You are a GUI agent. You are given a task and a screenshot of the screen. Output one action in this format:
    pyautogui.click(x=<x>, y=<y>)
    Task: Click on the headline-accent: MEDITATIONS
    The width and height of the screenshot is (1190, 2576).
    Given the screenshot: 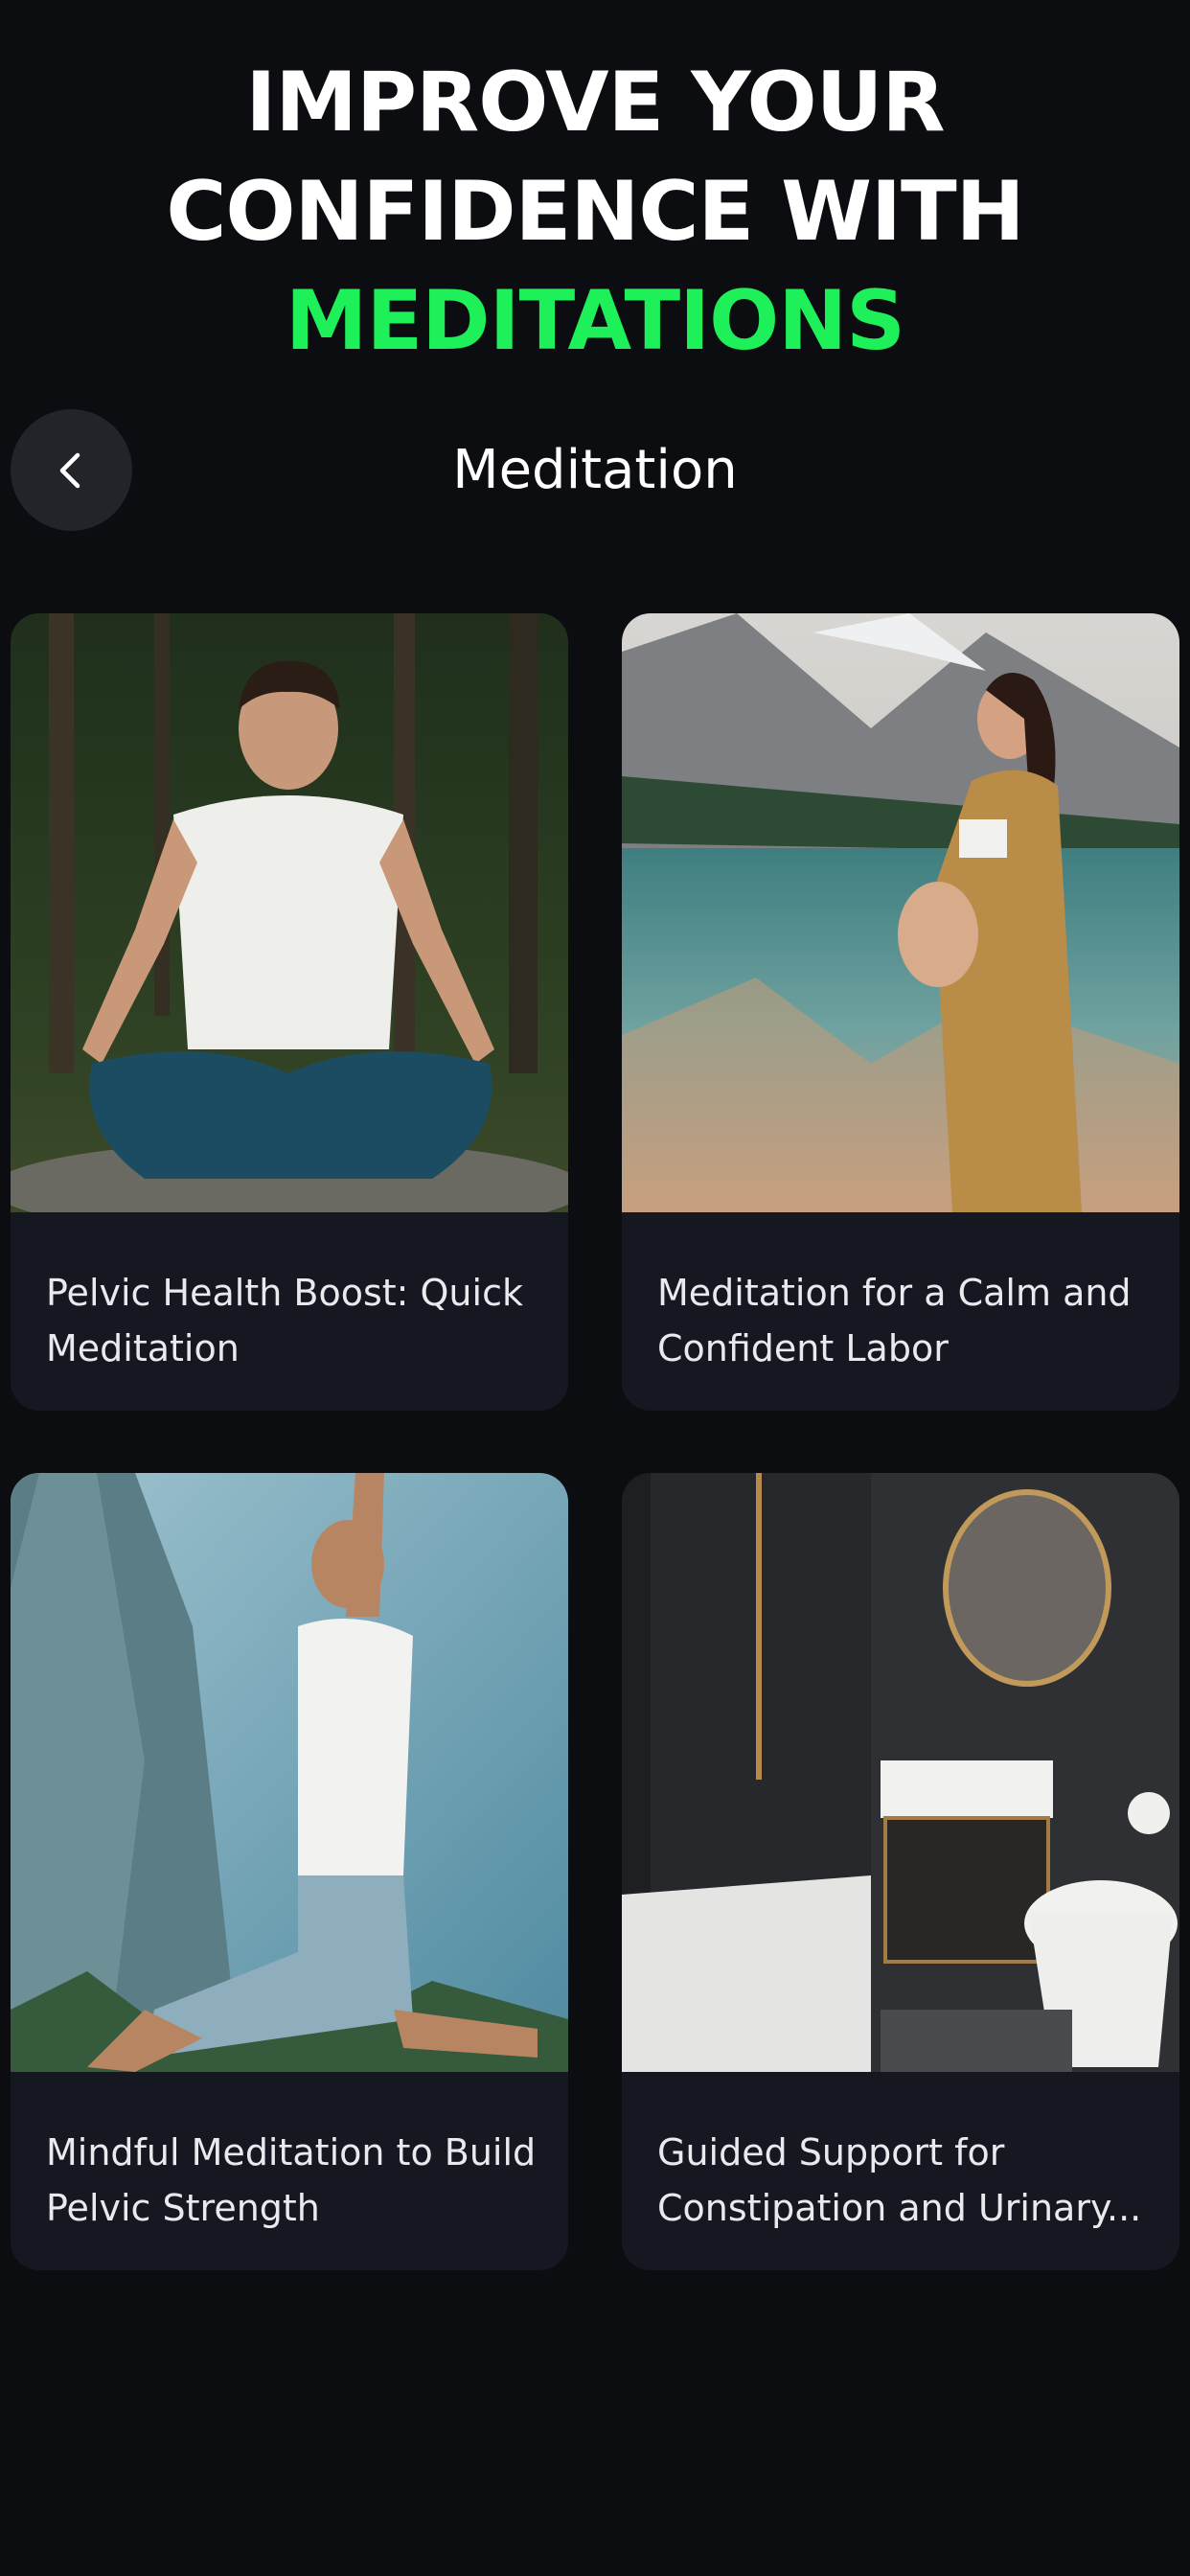 What is the action you would take?
    pyautogui.click(x=595, y=321)
    